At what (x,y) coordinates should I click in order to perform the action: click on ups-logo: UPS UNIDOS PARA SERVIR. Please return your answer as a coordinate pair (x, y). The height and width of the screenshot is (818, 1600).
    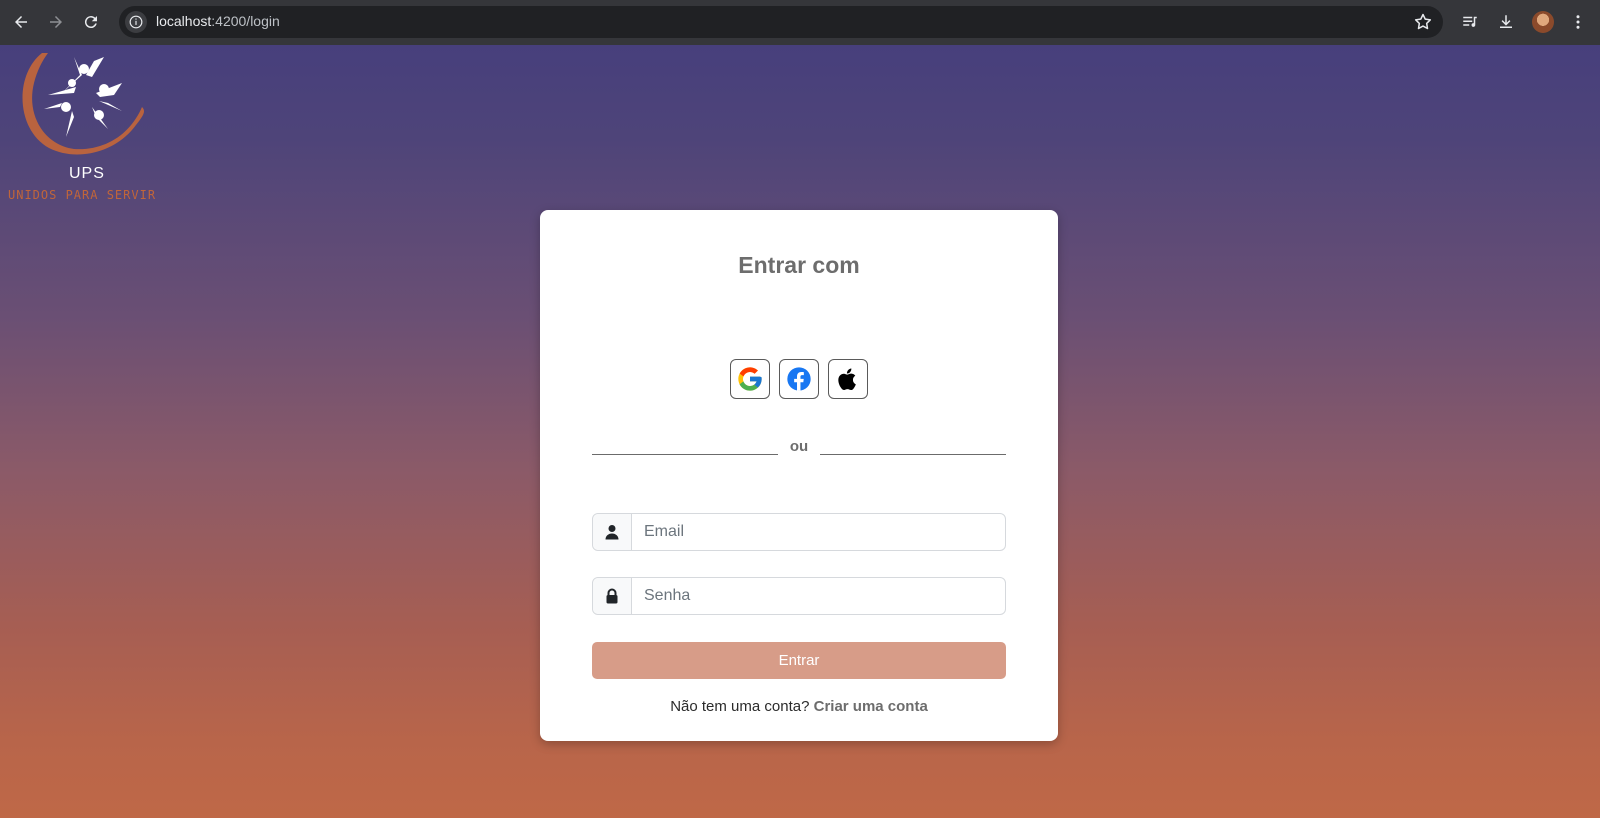
    Looking at the image, I should click on (84, 125).